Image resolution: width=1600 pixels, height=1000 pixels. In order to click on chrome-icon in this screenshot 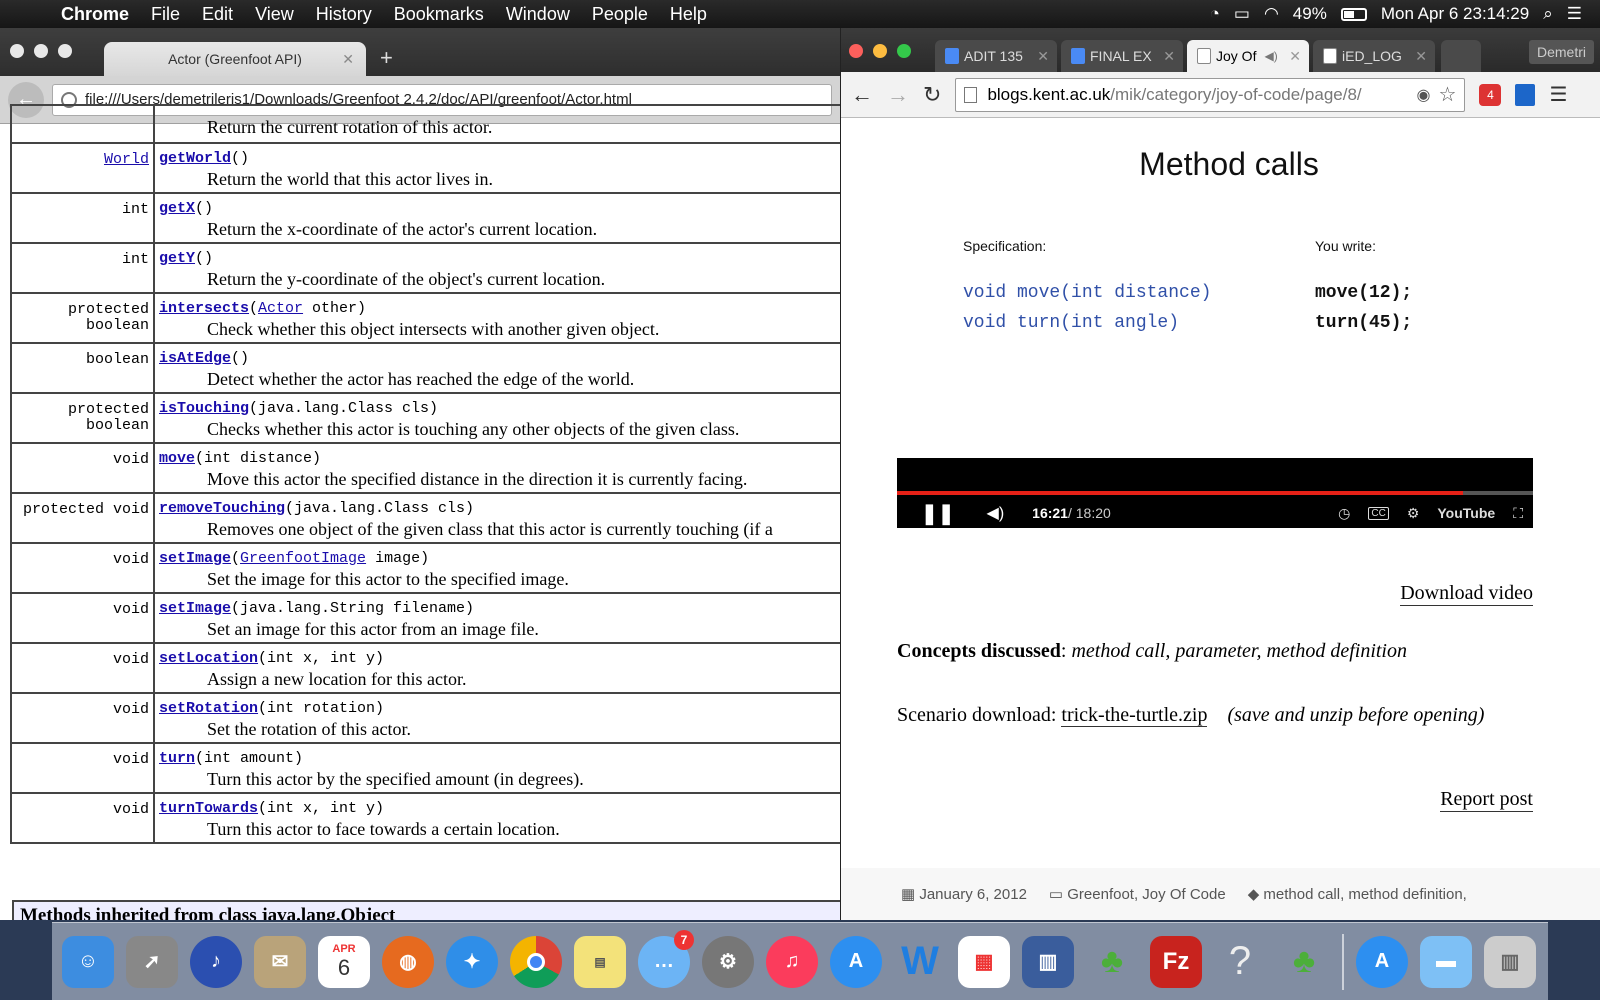, I will do `click(536, 961)`.